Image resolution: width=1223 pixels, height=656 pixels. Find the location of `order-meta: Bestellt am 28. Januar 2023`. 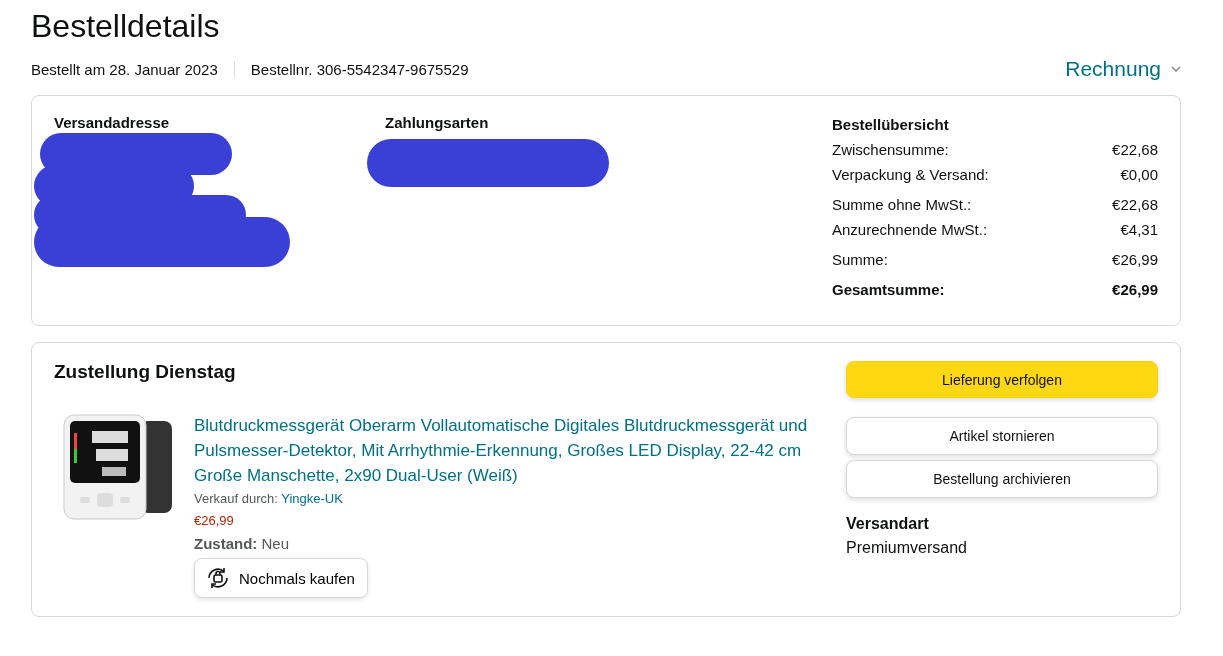

order-meta: Bestellt am 28. Januar 2023 is located at coordinates (125, 69).